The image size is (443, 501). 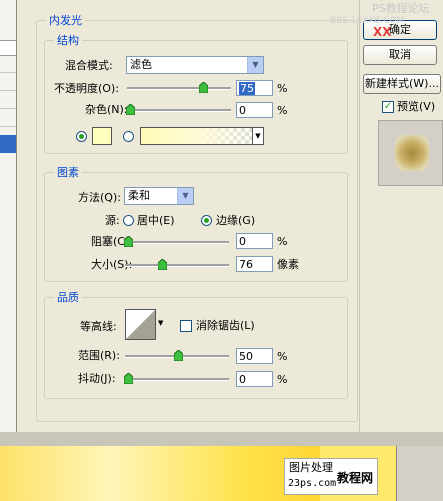 I want to click on stamp-line2: 23ps.com, so click(x=312, y=483).